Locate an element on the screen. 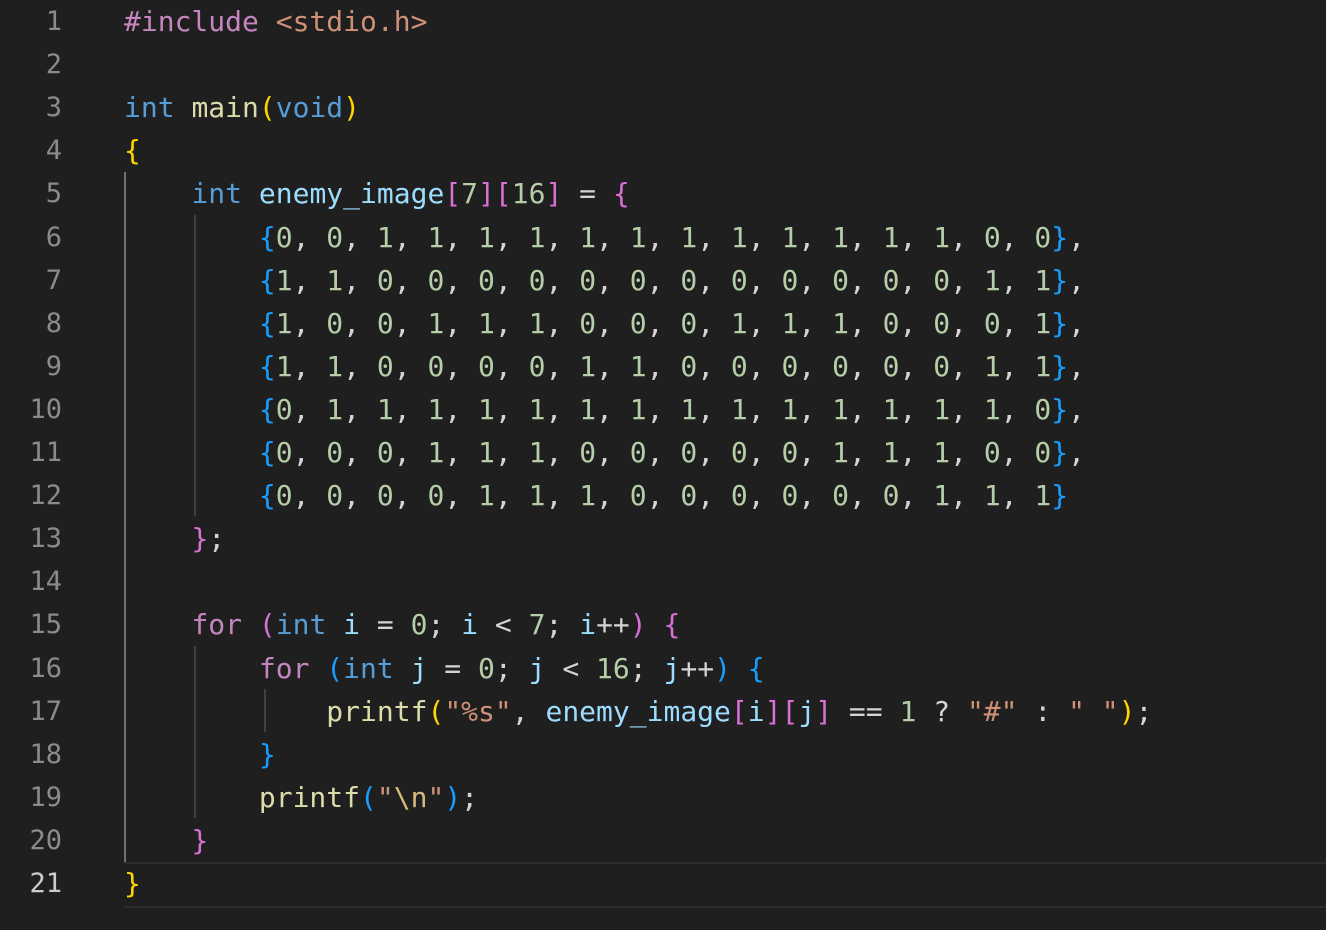 The width and height of the screenshot is (1326, 930). code-token: : is located at coordinates (1043, 711).